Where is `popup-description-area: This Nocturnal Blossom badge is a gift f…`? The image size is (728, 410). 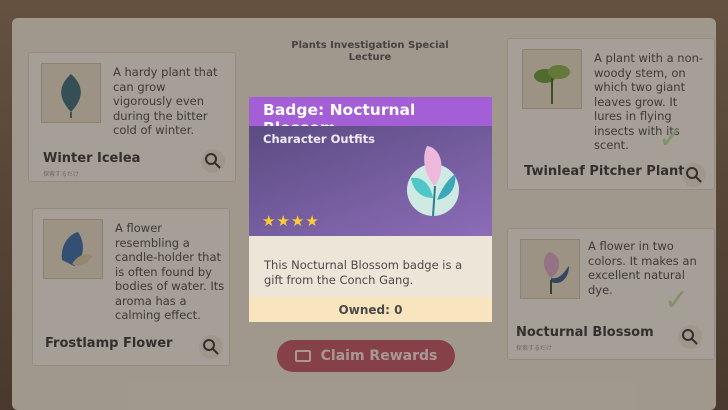
popup-description-area: This Nocturnal Blossom badge is a gift f… is located at coordinates (370, 266).